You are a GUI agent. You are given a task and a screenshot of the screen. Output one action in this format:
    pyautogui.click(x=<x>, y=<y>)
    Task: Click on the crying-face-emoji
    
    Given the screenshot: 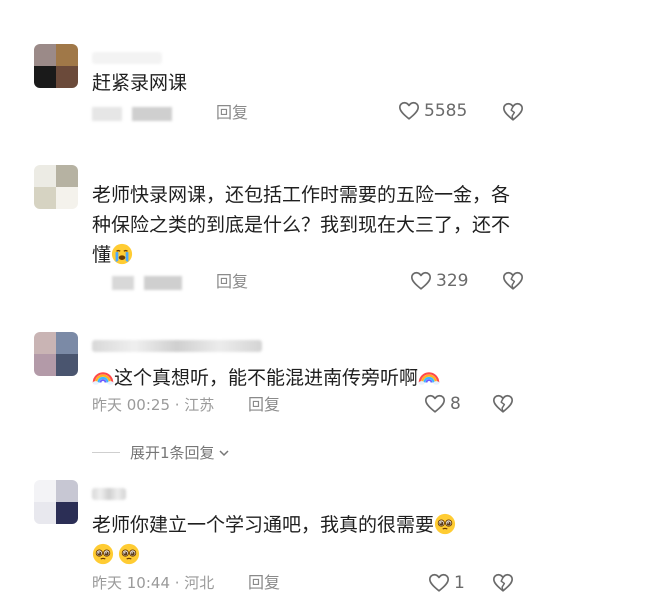 What is the action you would take?
    pyautogui.click(x=122, y=254)
    